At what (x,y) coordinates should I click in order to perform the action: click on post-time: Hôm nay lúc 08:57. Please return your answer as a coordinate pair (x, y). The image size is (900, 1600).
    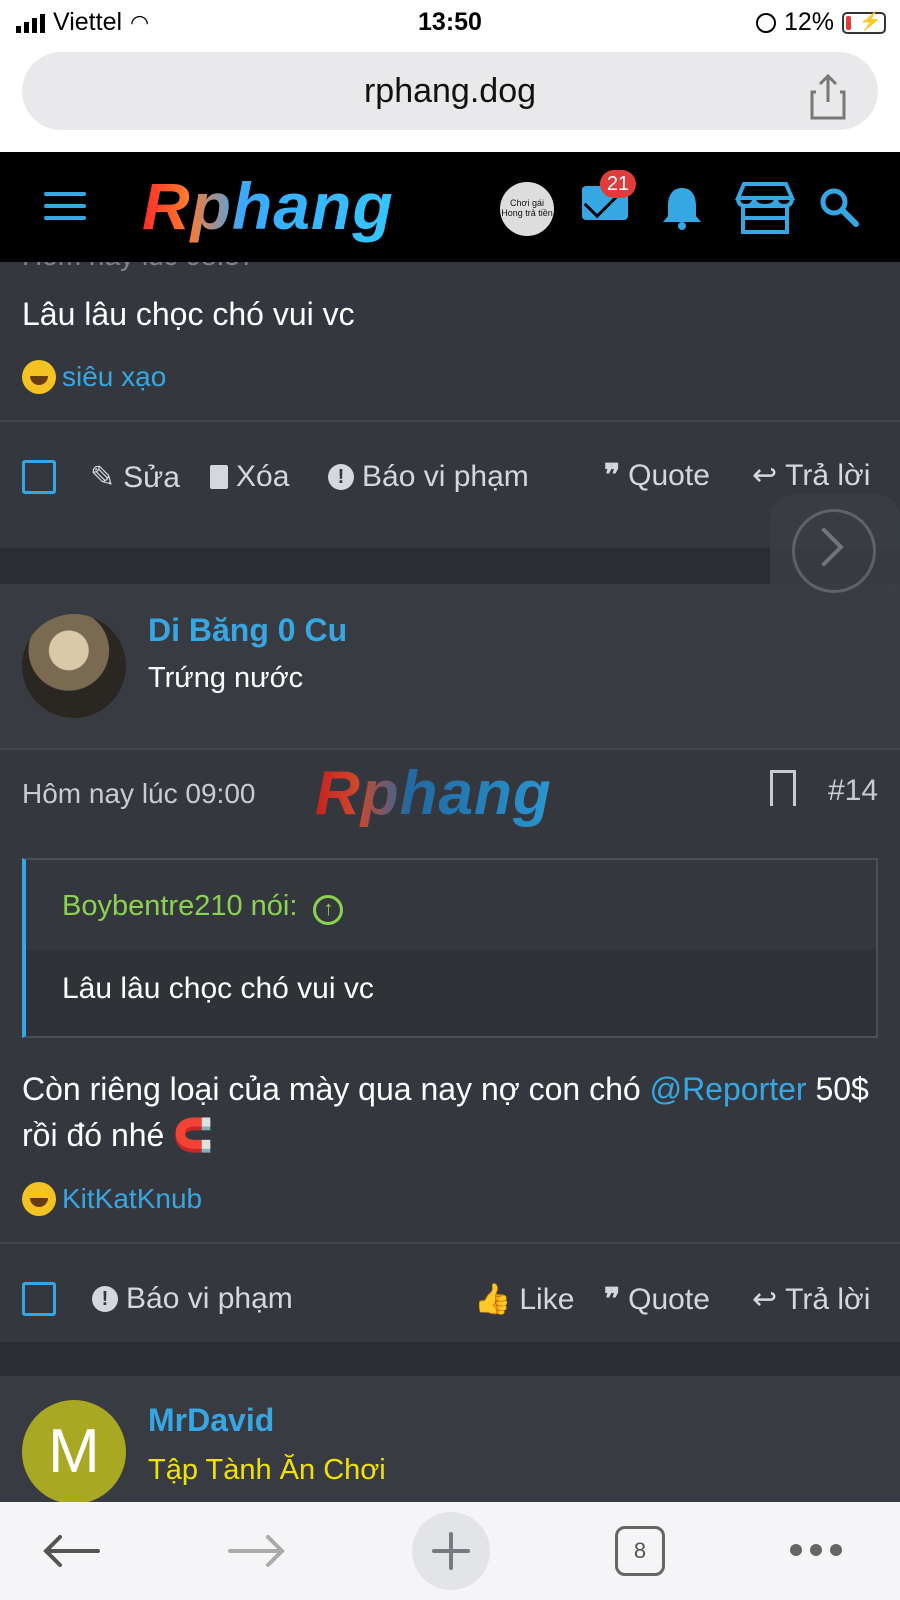
    Looking at the image, I should click on (138, 267).